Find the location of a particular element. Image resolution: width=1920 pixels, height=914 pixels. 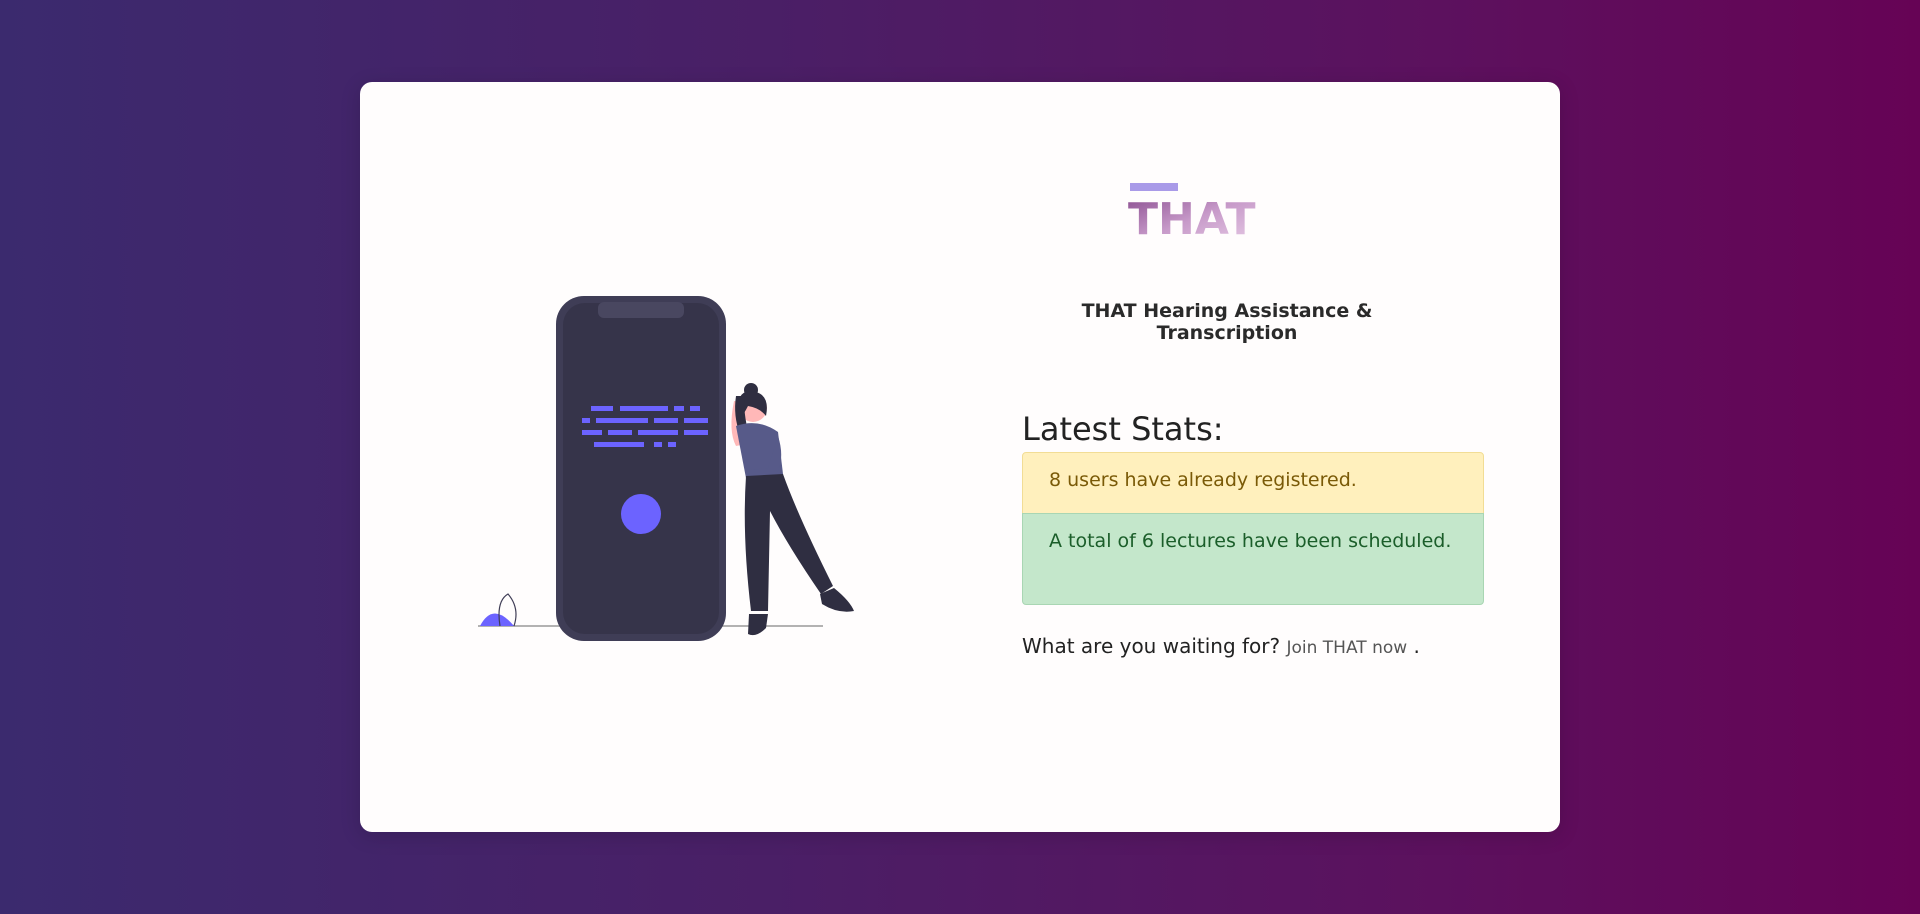

users-registered-alert: 8 users have already registered. is located at coordinates (1253, 483).